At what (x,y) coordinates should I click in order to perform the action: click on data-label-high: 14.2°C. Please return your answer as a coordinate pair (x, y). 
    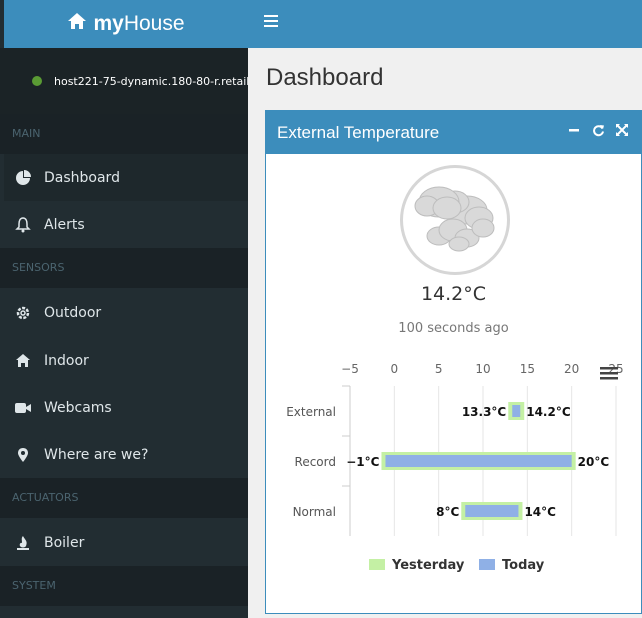
    Looking at the image, I should click on (548, 412).